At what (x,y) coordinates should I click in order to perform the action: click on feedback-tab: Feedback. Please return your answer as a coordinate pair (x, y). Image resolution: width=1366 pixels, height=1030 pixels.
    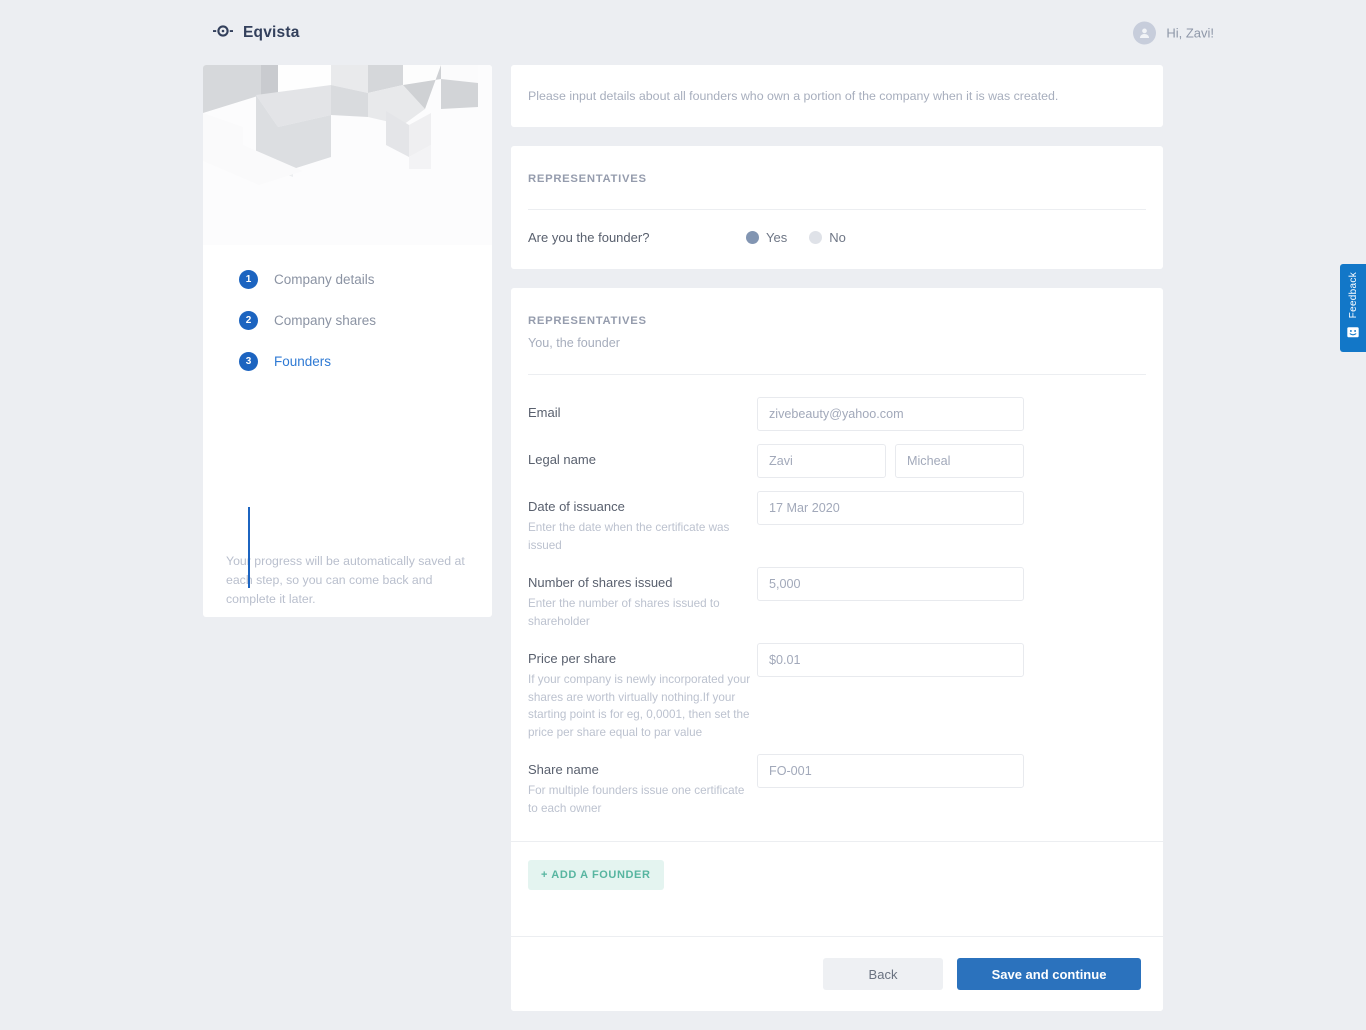
    Looking at the image, I should click on (1353, 308).